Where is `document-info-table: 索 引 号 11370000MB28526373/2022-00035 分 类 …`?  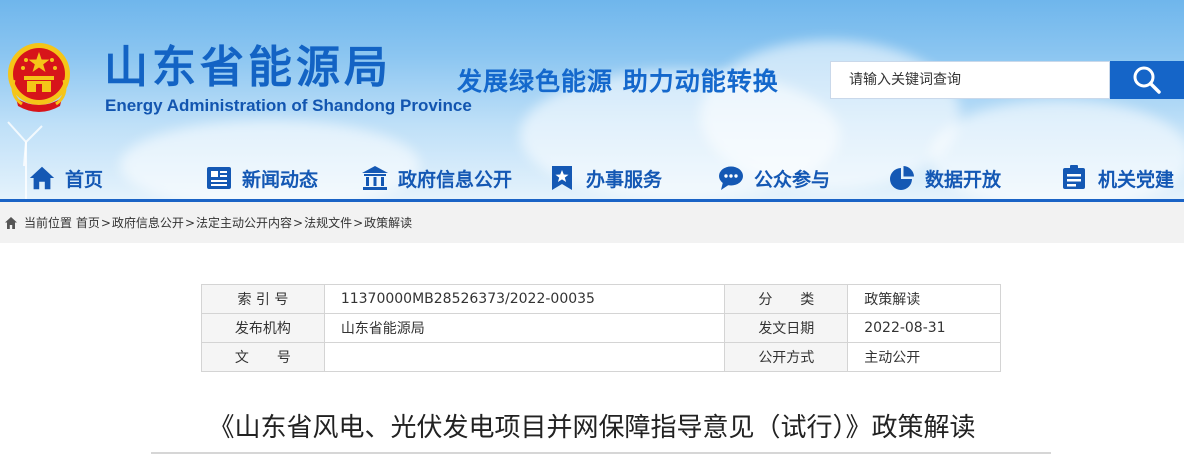
document-info-table: 索 引 号 11370000MB28526373/2022-00035 分 类 … is located at coordinates (601, 328).